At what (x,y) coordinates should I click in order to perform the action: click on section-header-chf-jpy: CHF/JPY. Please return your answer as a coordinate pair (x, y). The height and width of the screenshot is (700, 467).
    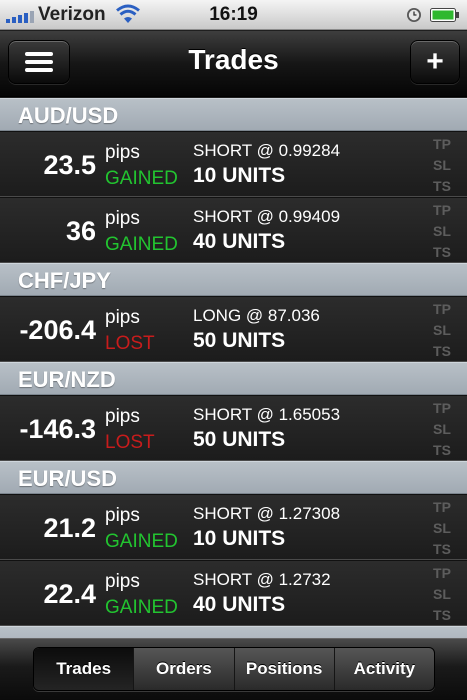
    Looking at the image, I should click on (233, 279).